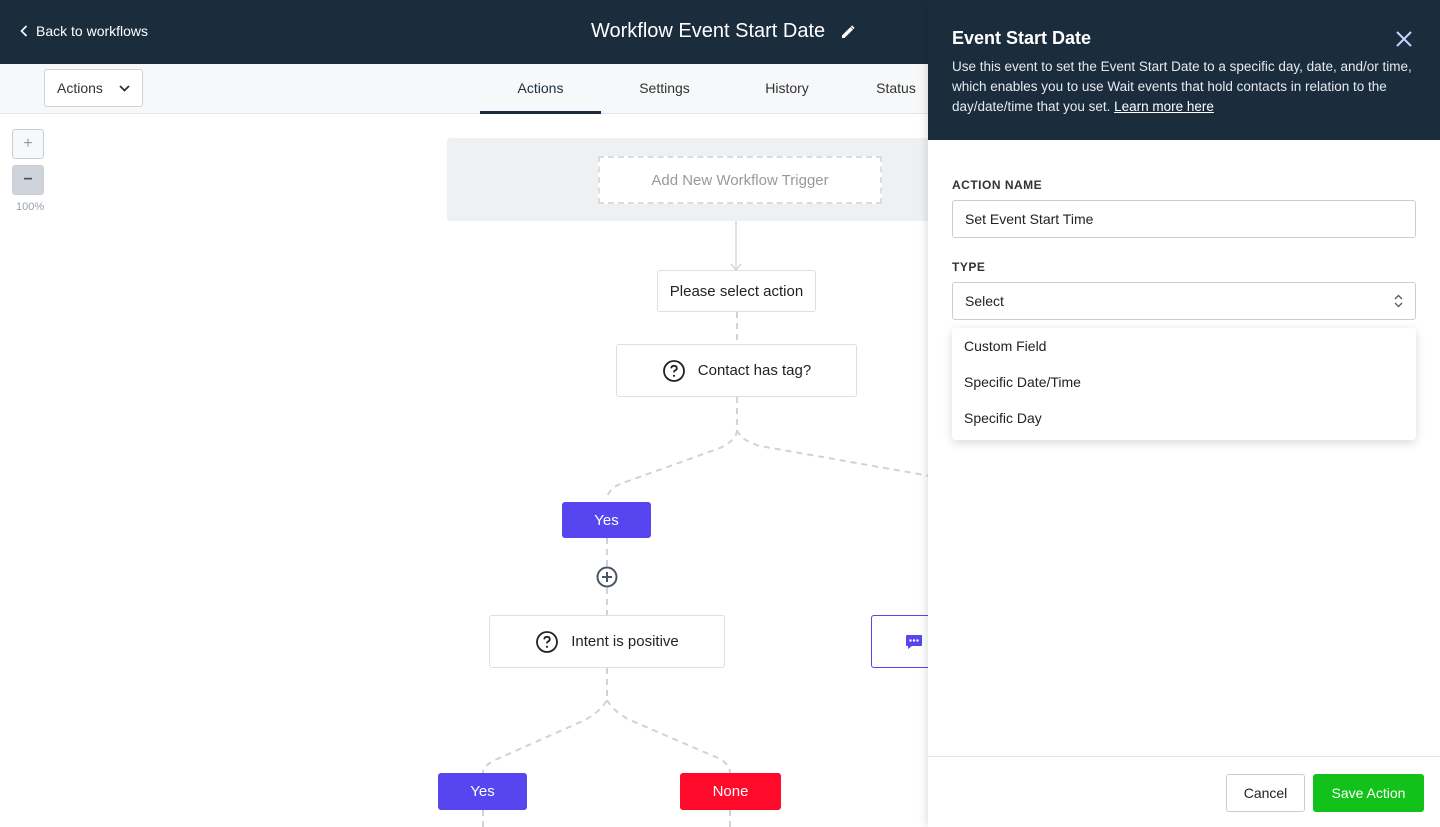 This screenshot has width=1440, height=827. What do you see at coordinates (607, 577) in the screenshot?
I see `add-step-plus-icon` at bounding box center [607, 577].